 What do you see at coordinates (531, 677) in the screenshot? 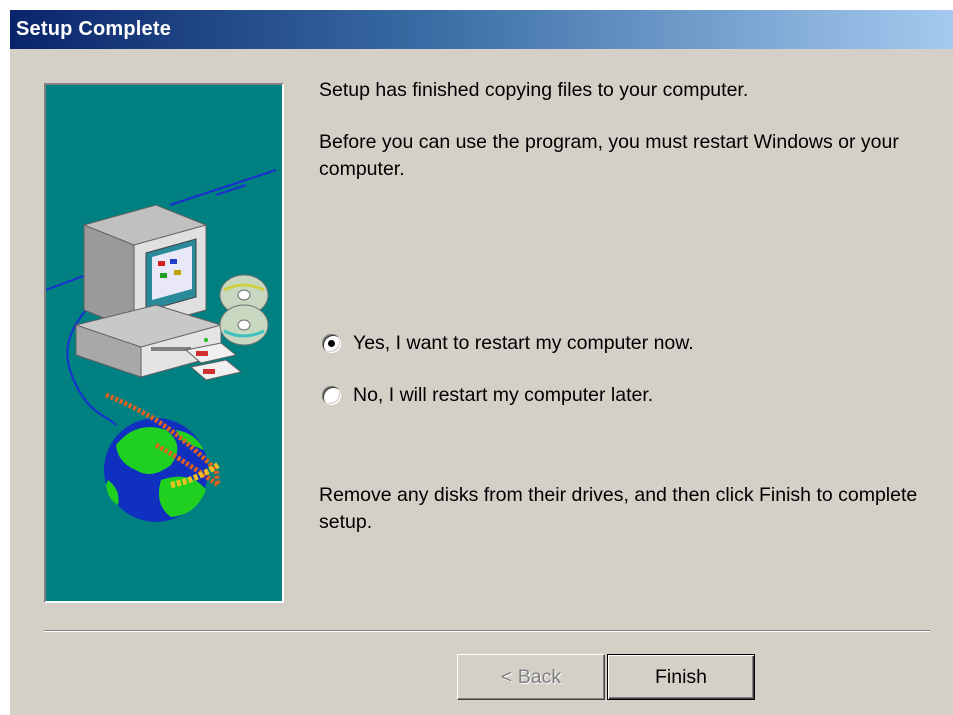
I see `back-button: < Back` at bounding box center [531, 677].